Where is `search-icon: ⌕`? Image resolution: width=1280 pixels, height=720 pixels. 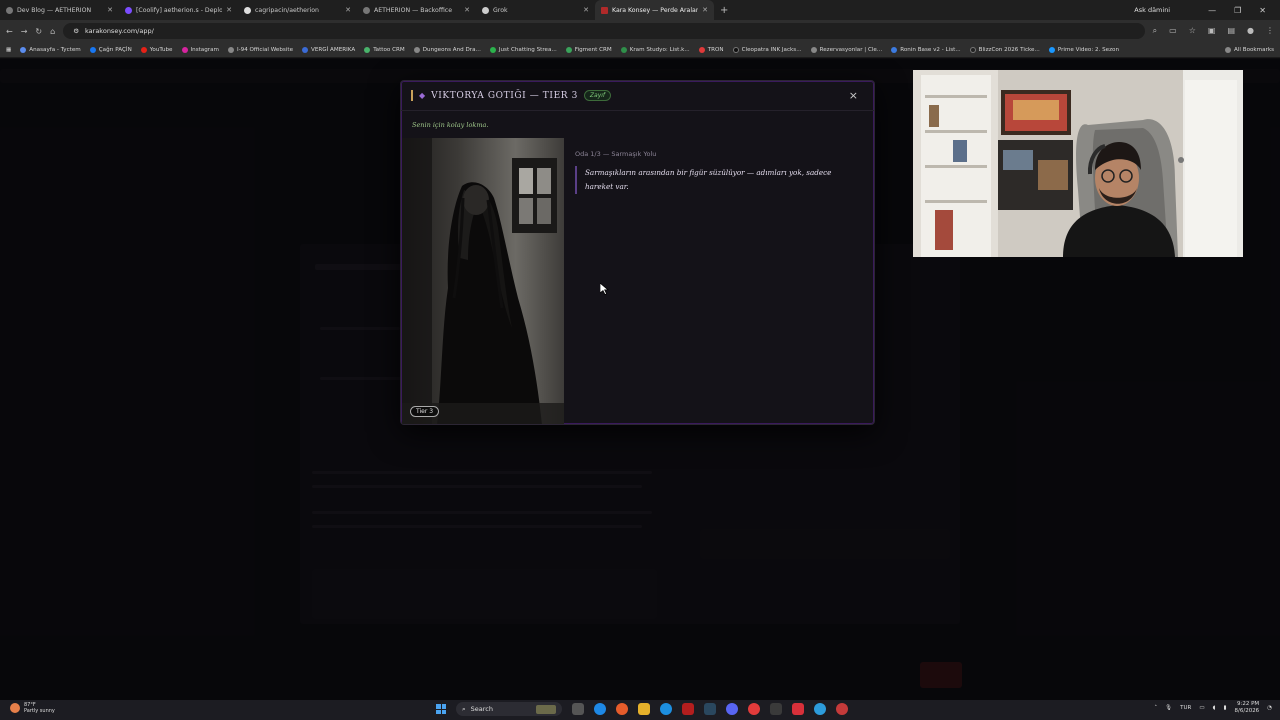
search-icon: ⌕ is located at coordinates (464, 708).